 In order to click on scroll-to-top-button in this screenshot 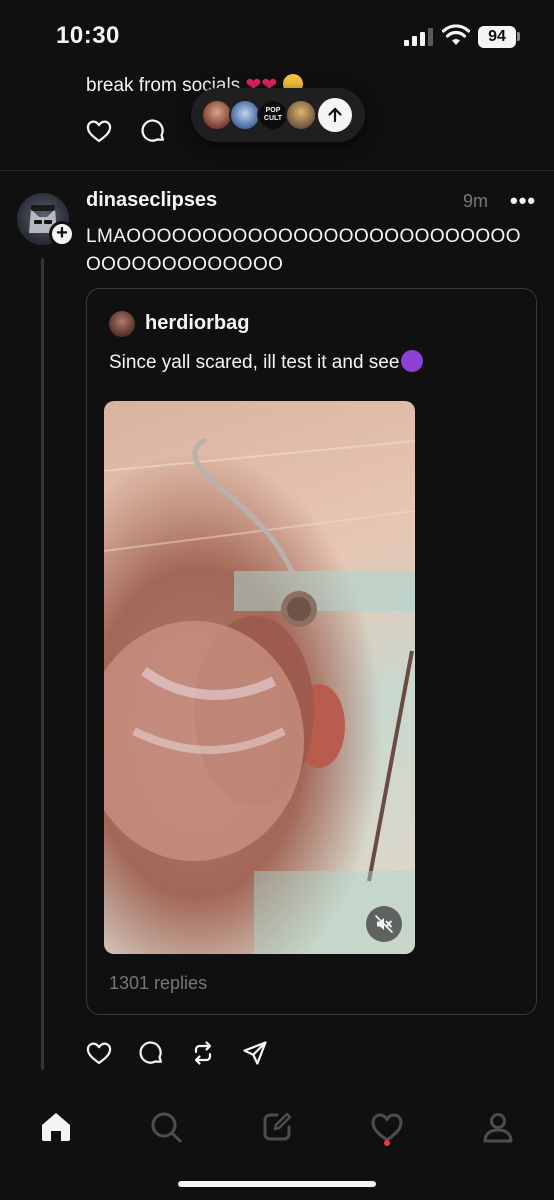, I will do `click(335, 115)`.